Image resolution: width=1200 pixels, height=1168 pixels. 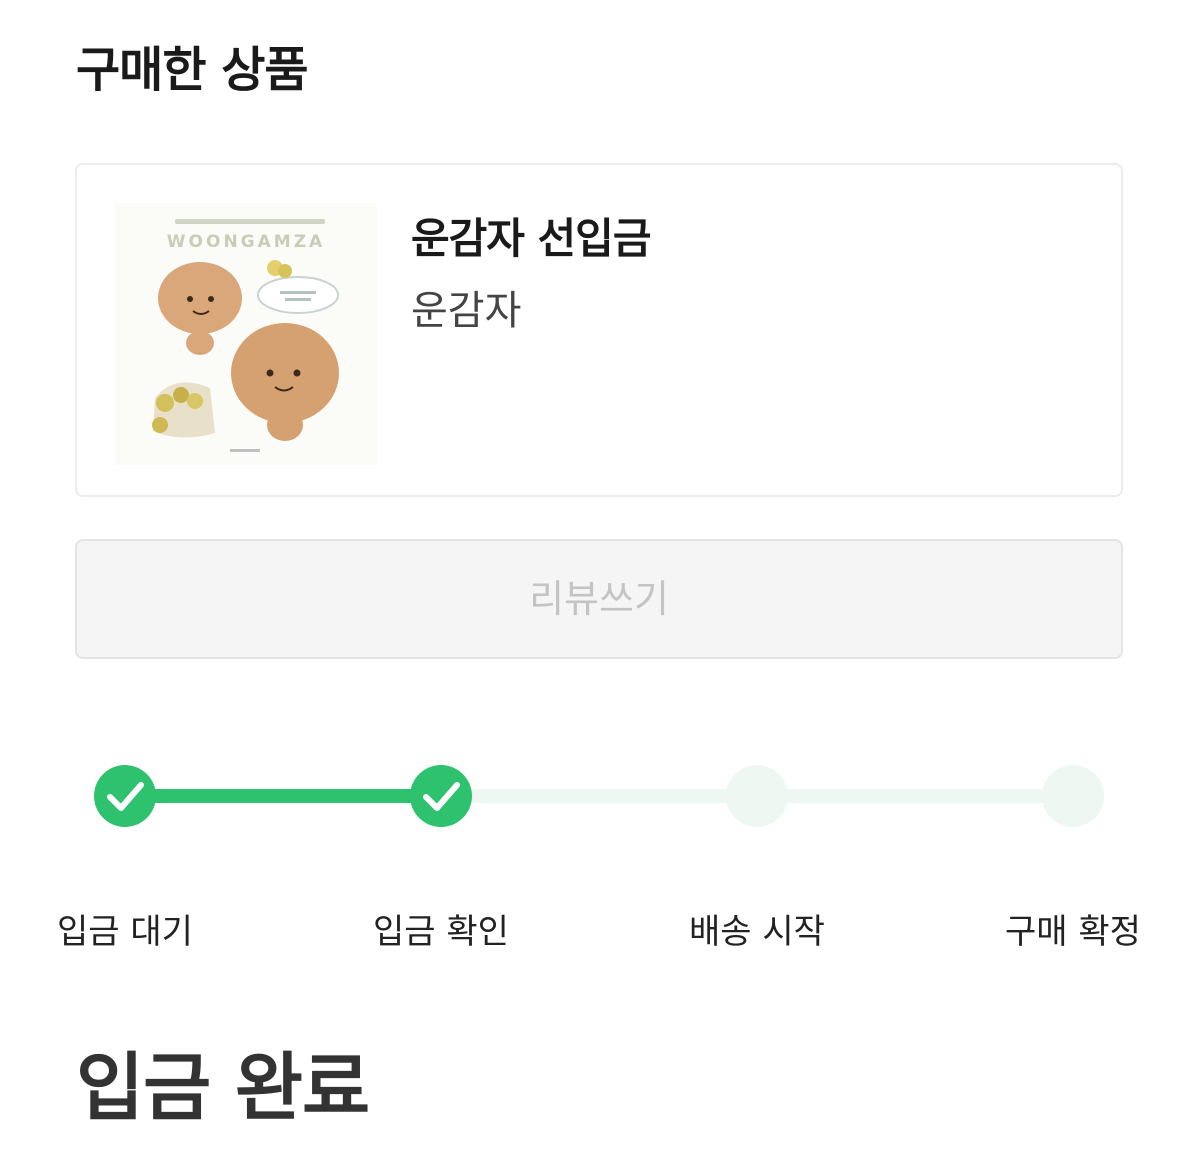 I want to click on product-seller: 운감자, so click(x=466, y=311).